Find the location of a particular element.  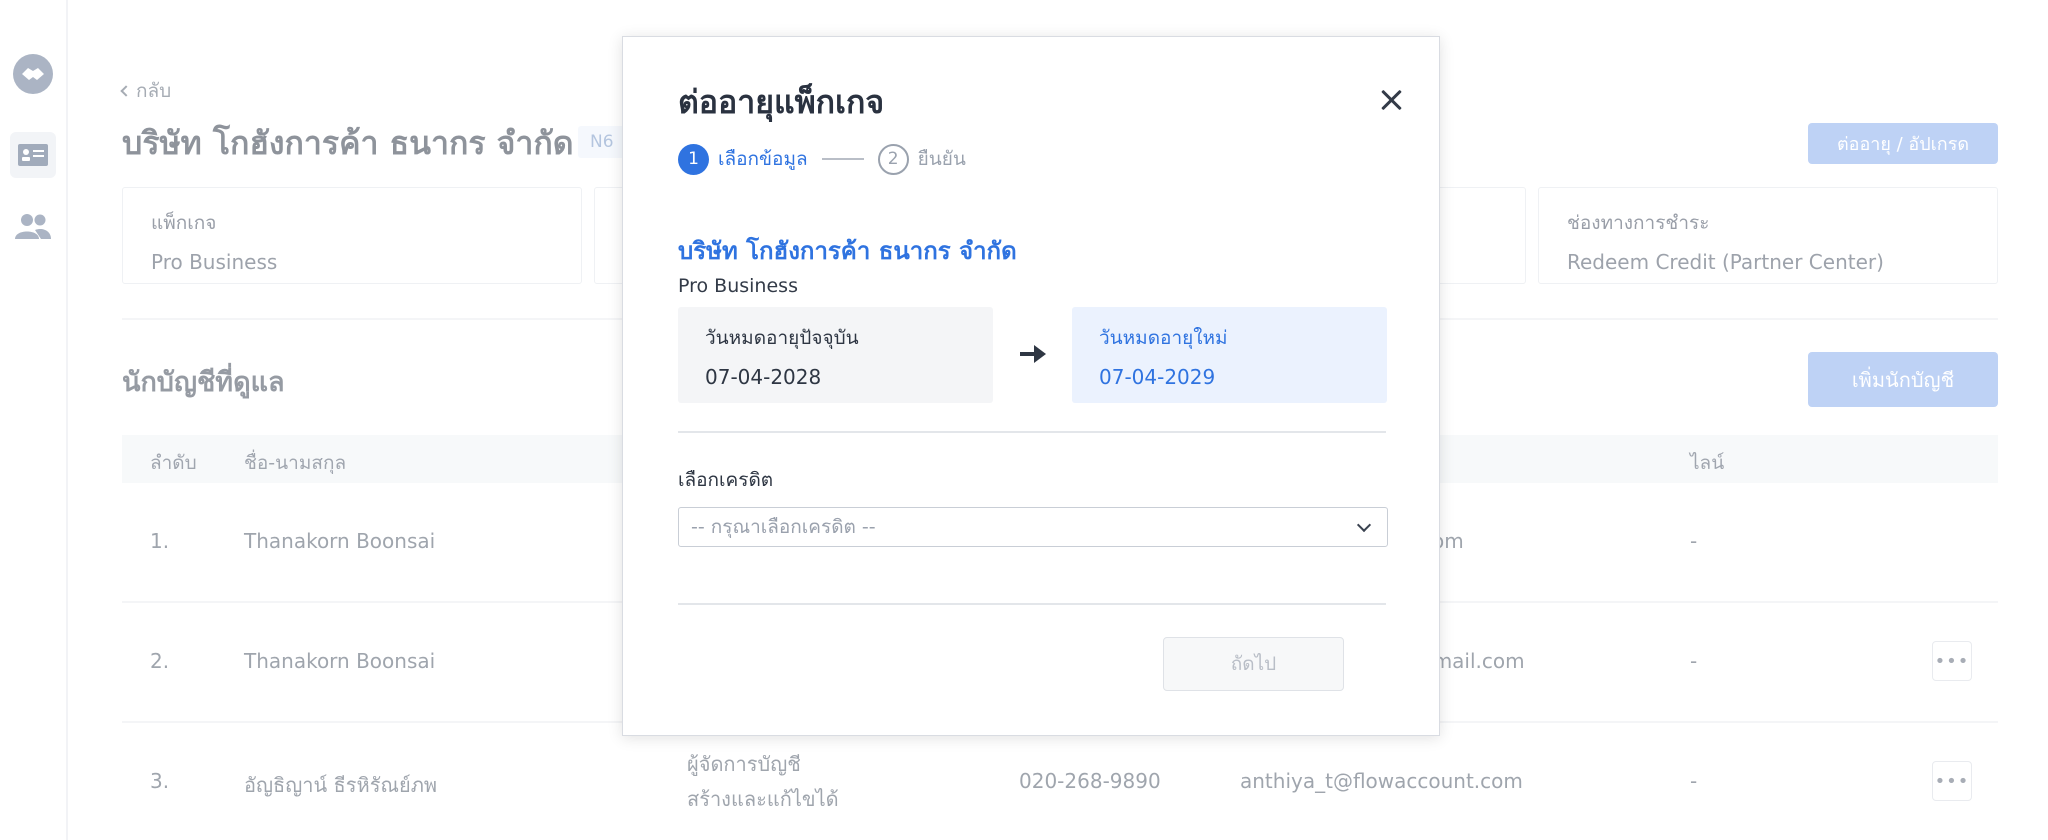

arrow-right-icon is located at coordinates (1033, 354).